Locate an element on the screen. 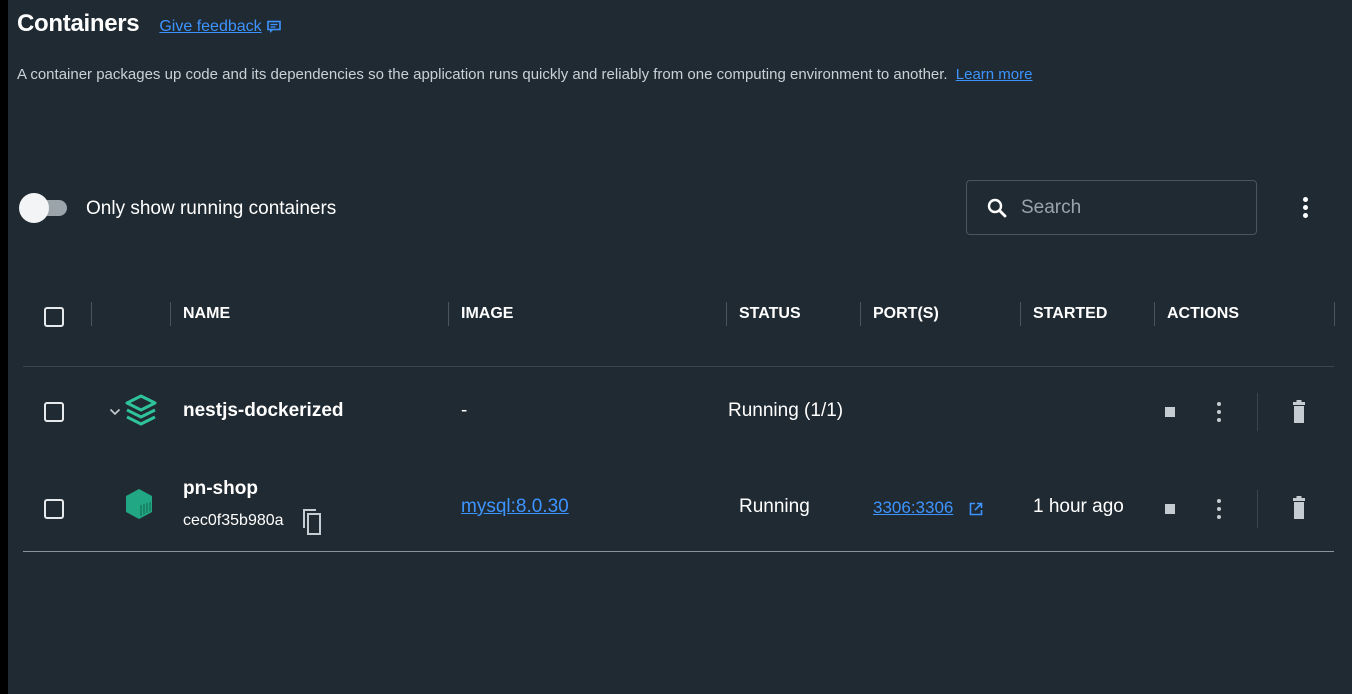  copy-icon is located at coordinates (312, 522).